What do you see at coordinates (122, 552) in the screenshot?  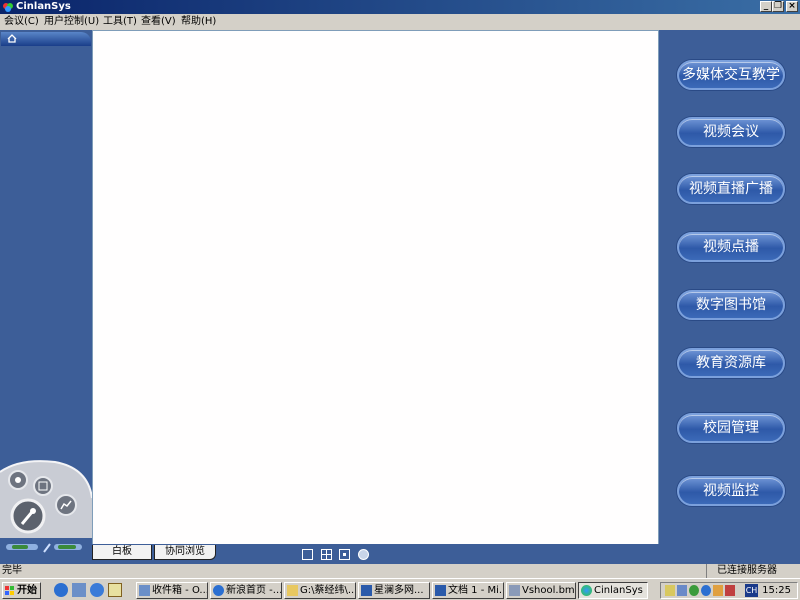 I see `tab-whiteboard: 白板` at bounding box center [122, 552].